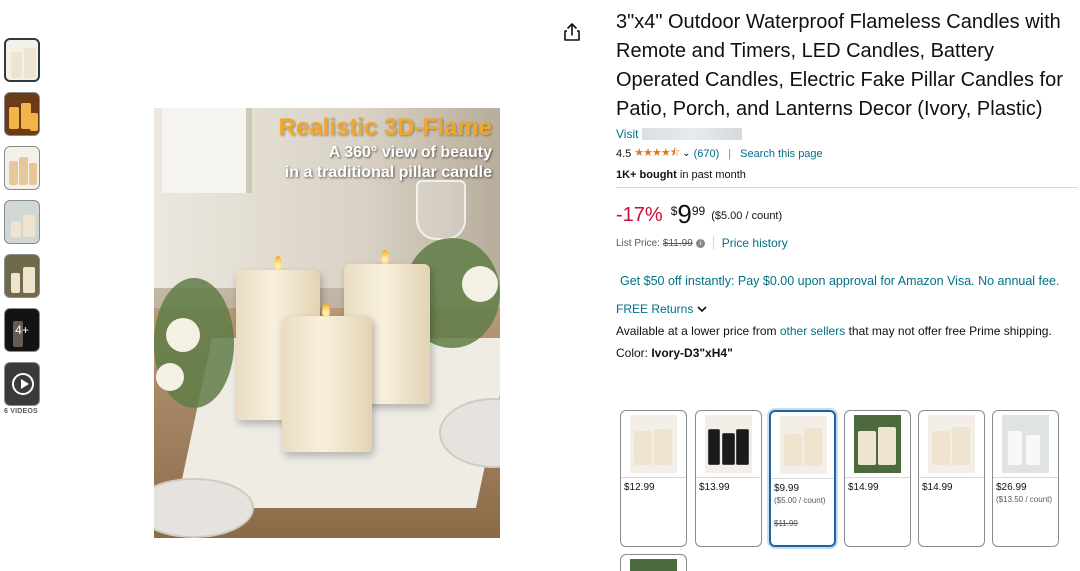 This screenshot has width=1080, height=571. Describe the element at coordinates (441, 210) in the screenshot. I see `image-wine-glass` at that location.